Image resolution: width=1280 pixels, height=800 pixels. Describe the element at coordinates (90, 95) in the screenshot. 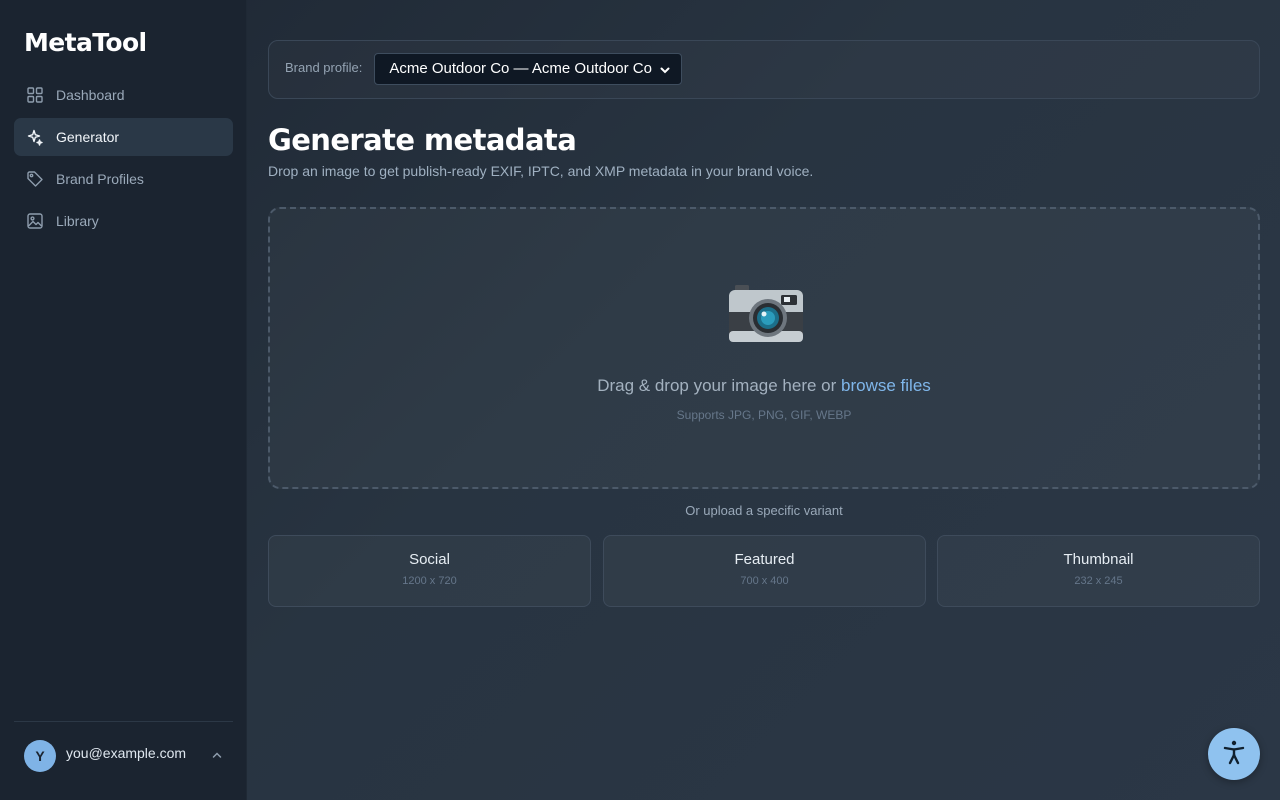

I see `sidebar-item-label: Dashboard` at that location.